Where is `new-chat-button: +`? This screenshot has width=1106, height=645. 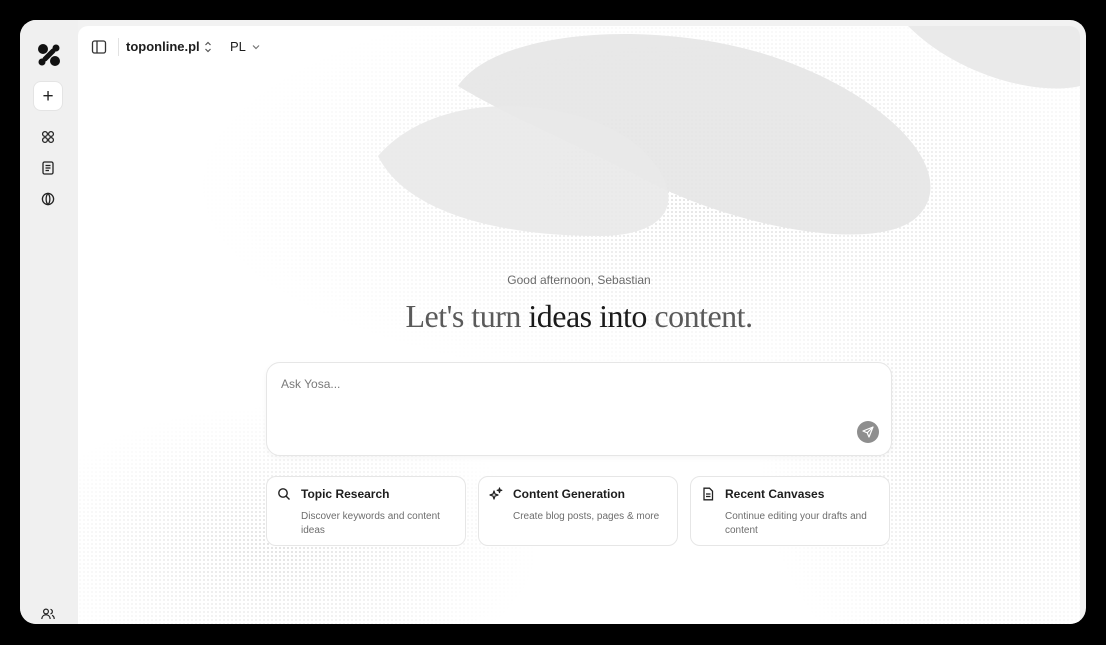
new-chat-button: + is located at coordinates (48, 96).